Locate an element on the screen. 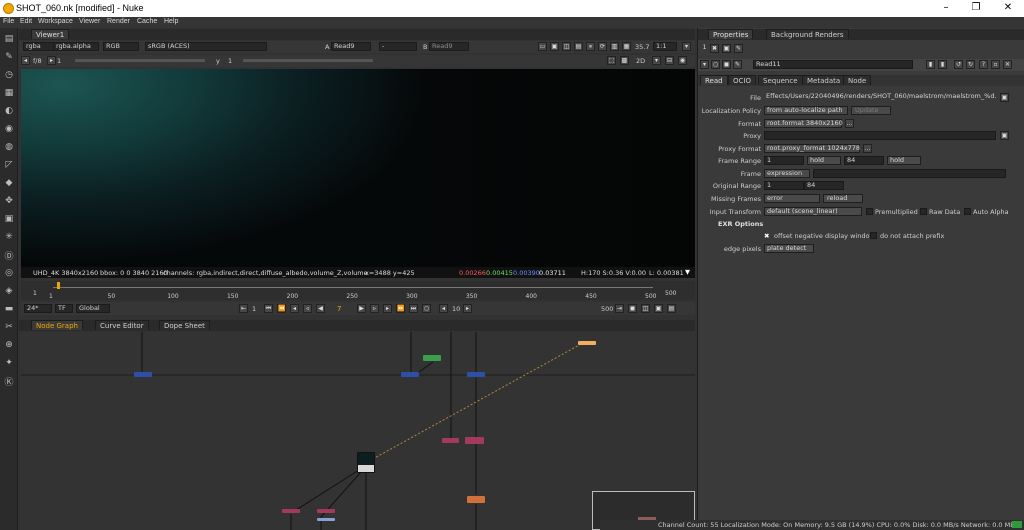 Image resolution: width=1024 pixels, height=530 pixels. views-icon: ◎ is located at coordinates (9, 273).